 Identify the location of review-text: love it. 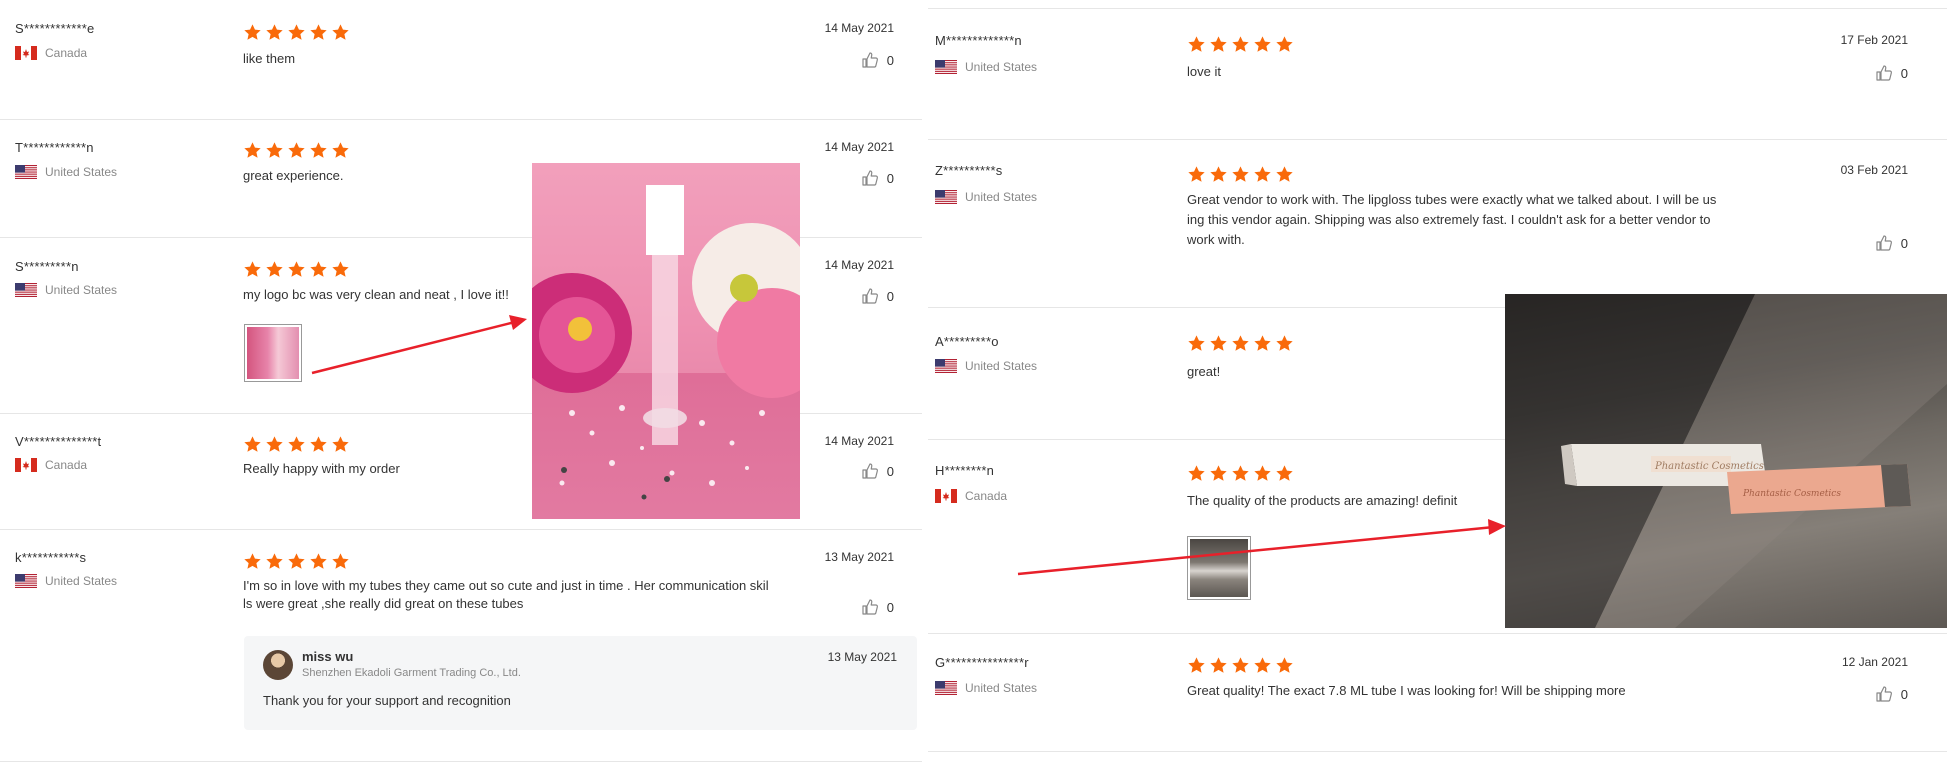
(1204, 71).